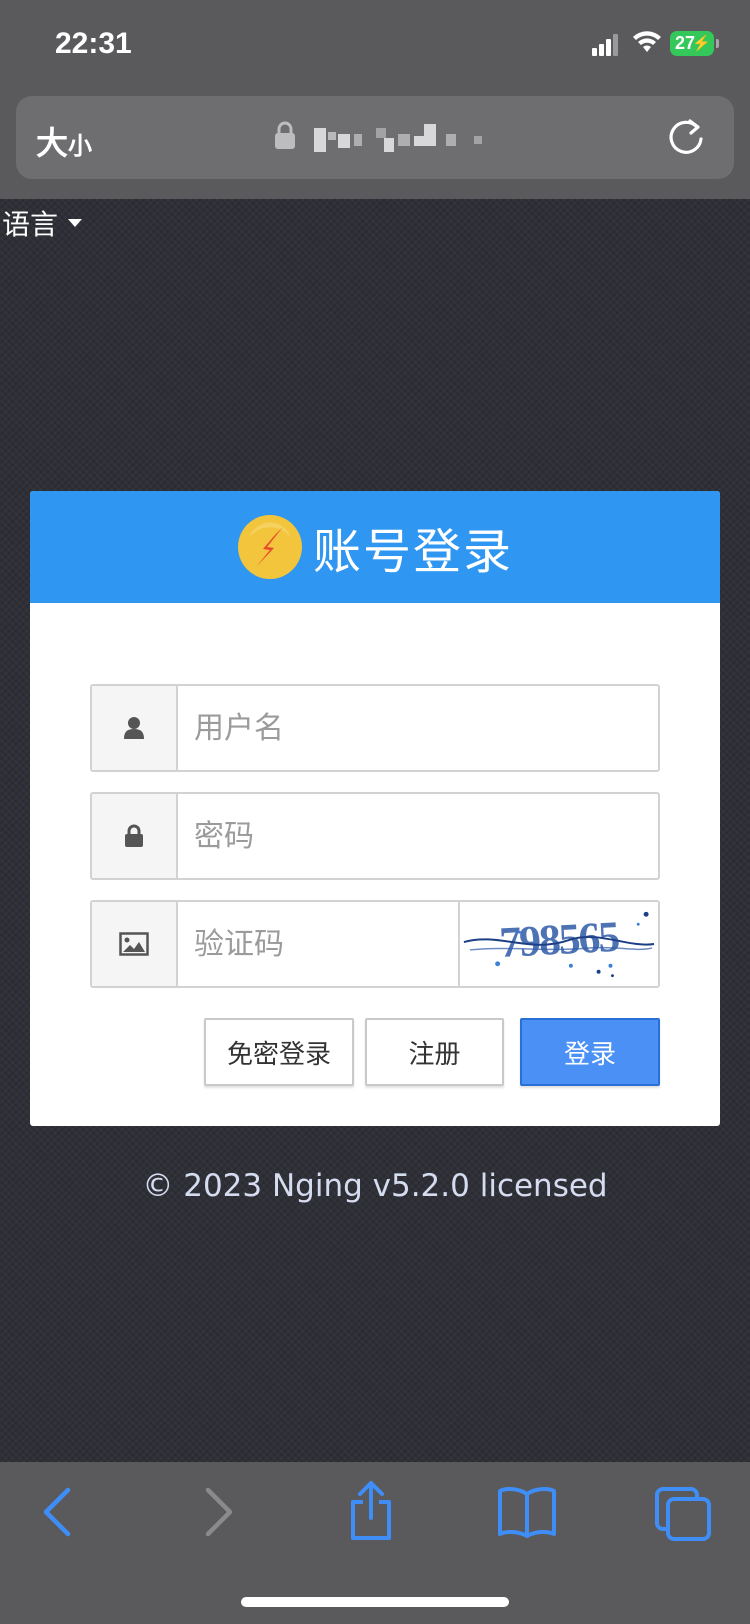 The image size is (750, 1624). I want to click on captcha-image: 798565, so click(558, 944).